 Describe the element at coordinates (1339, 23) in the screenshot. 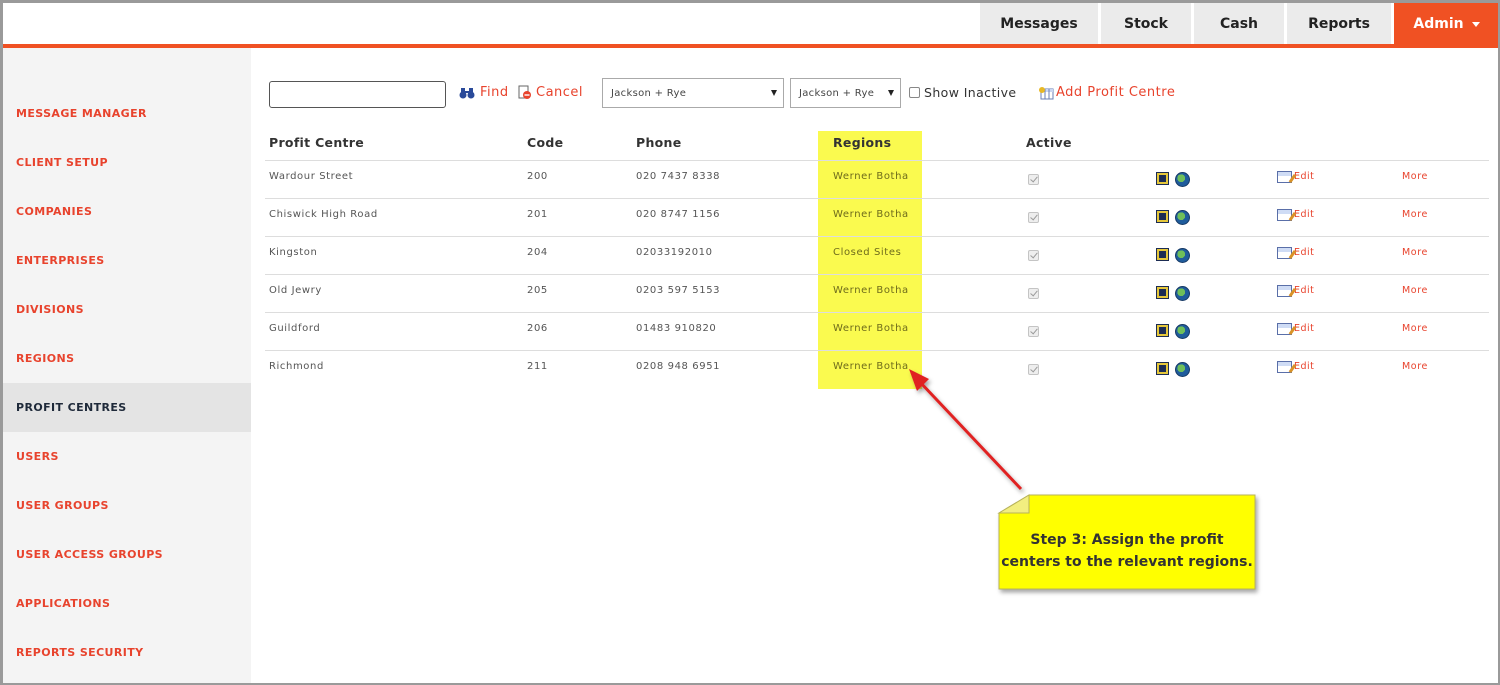

I see `nav-reports: Reports` at that location.